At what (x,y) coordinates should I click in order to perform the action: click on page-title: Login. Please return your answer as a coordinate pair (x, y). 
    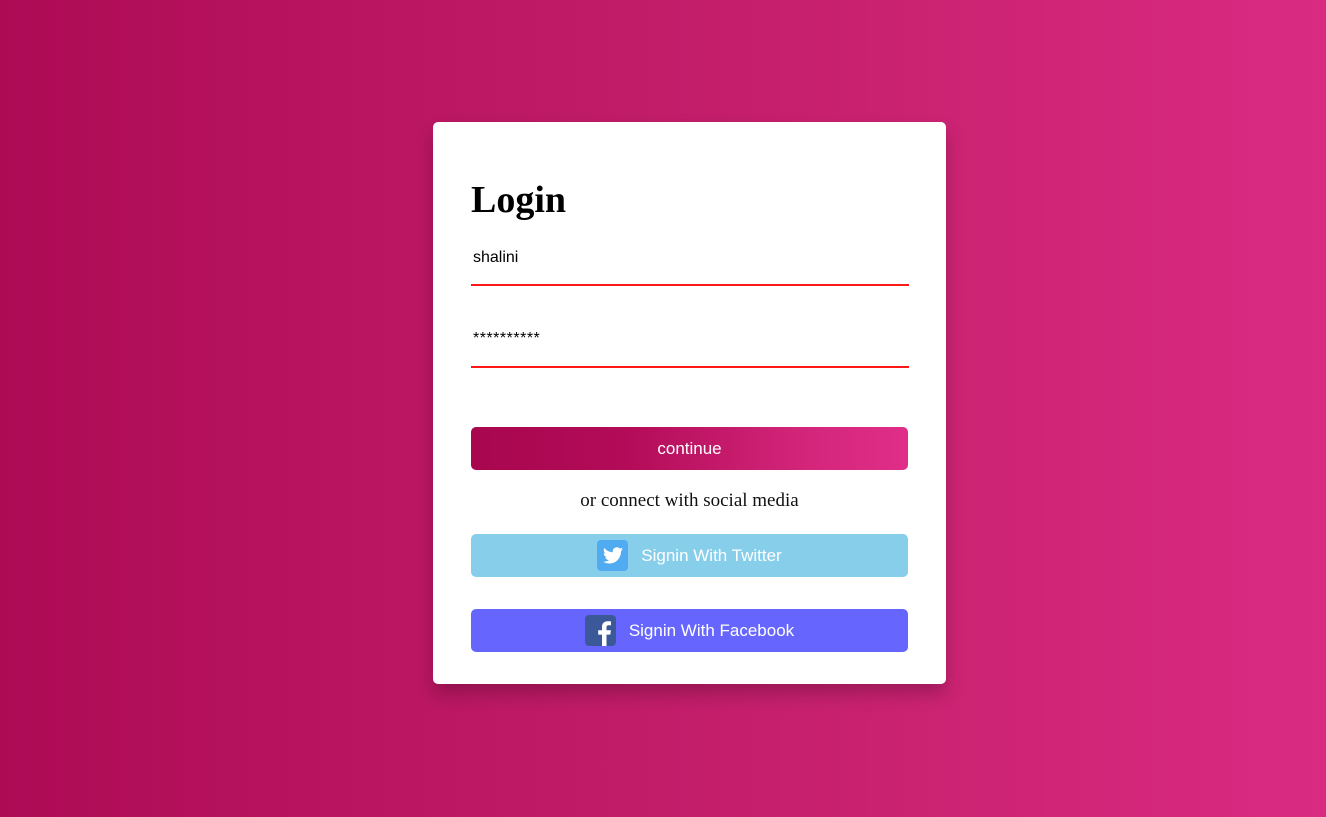
    Looking at the image, I should click on (519, 200).